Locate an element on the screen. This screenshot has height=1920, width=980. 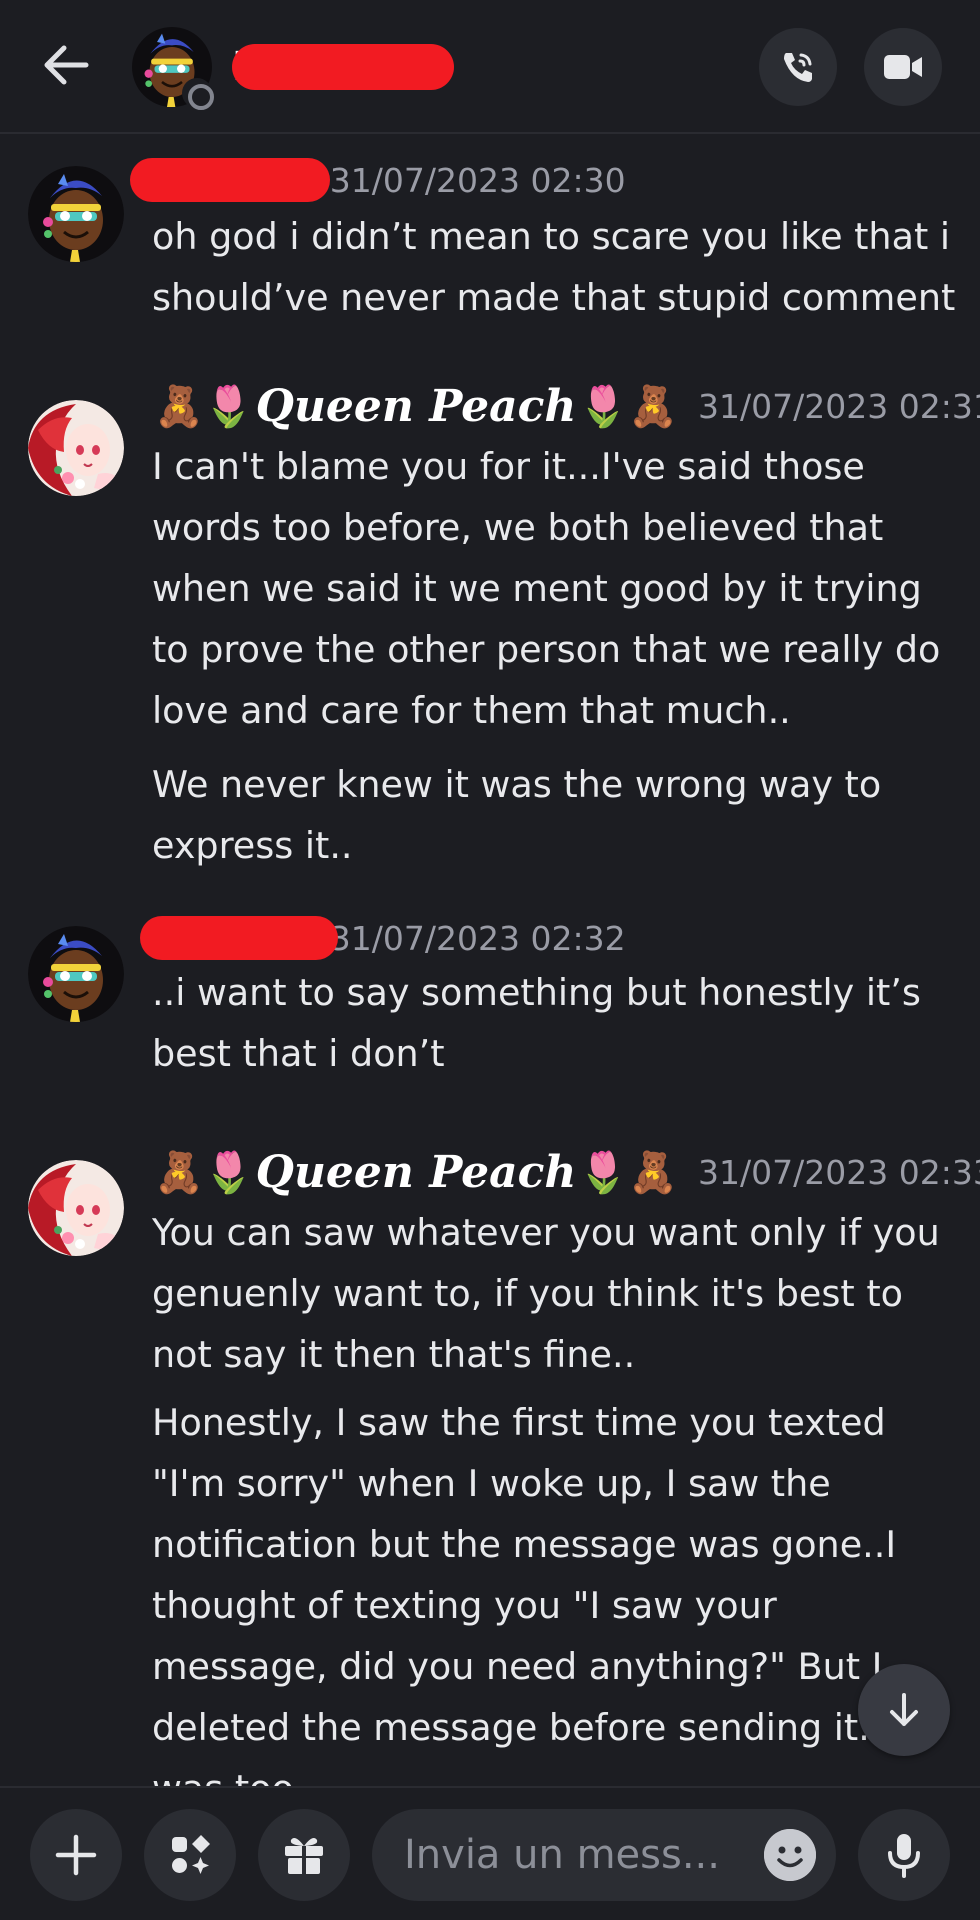
message-header: Bl 31/07/2023 02:30 is located at coordinates (378, 180).